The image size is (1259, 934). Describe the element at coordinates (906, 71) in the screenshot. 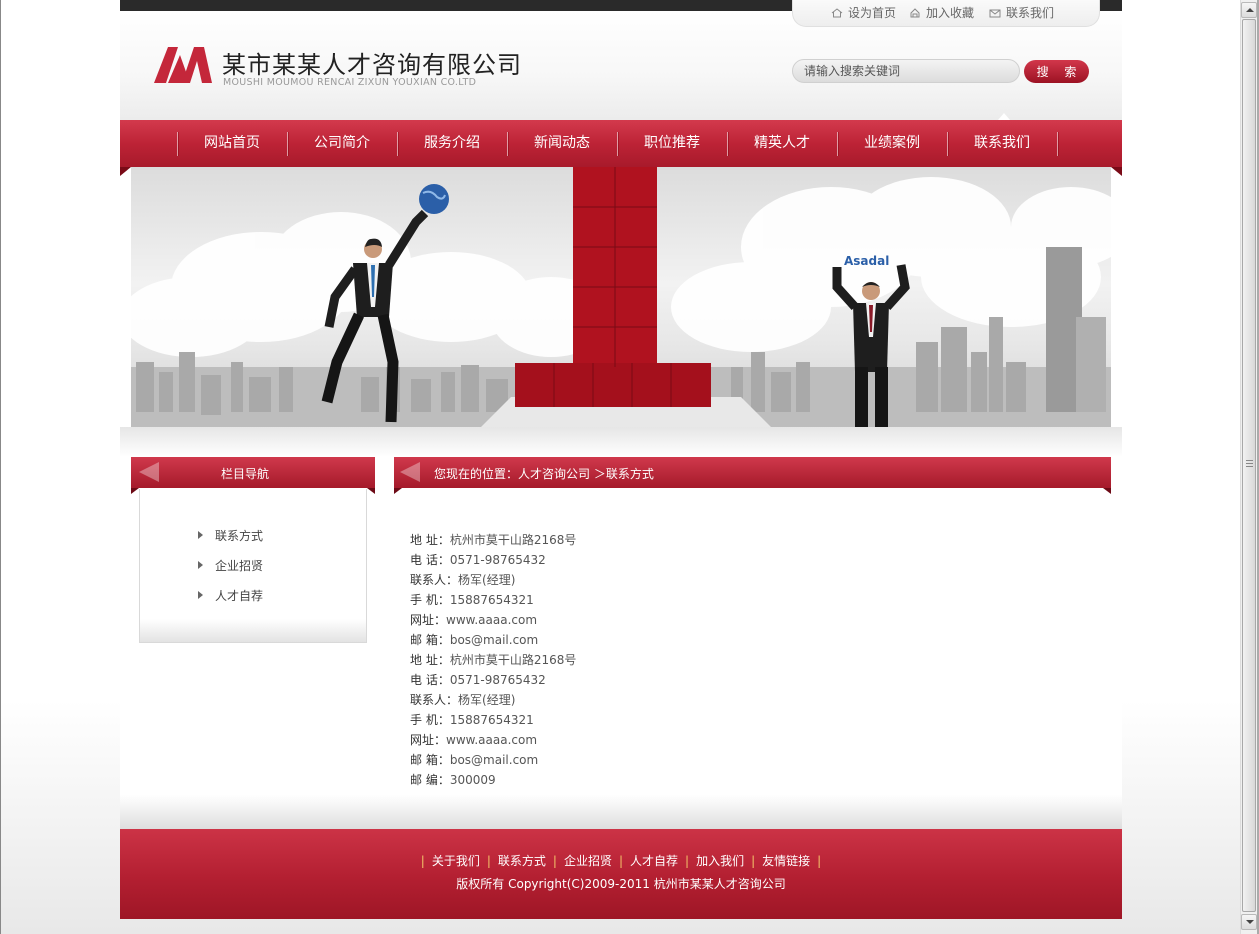

I see `search-input` at that location.